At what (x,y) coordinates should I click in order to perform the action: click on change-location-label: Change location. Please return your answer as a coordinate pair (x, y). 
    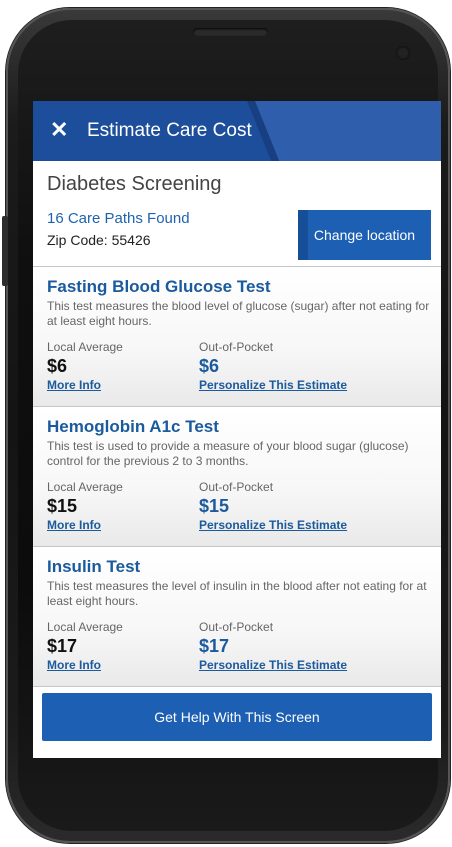
    Looking at the image, I should click on (364, 235).